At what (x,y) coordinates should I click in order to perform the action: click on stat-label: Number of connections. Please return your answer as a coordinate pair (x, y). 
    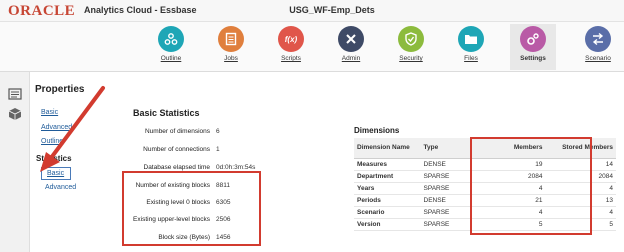
    Looking at the image, I should click on (176, 149).